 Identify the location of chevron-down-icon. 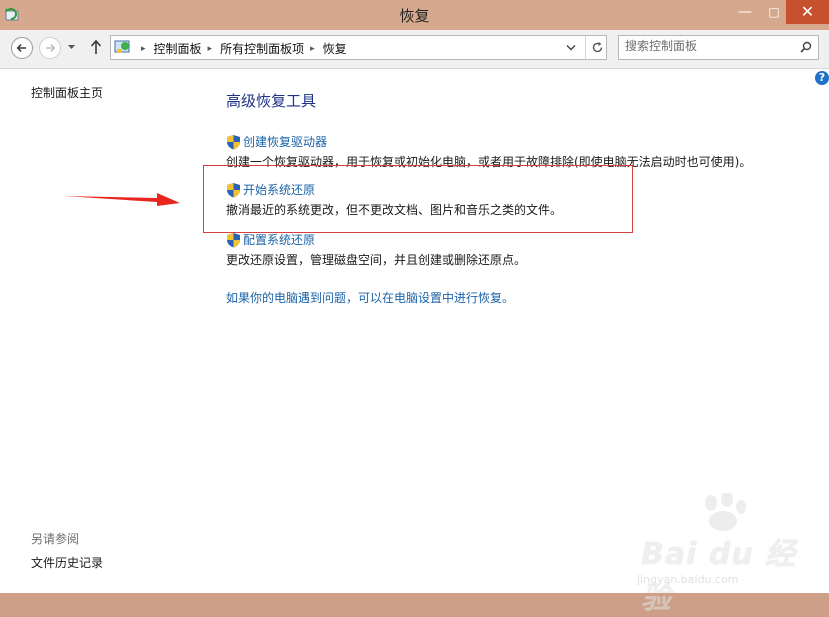
(571, 47).